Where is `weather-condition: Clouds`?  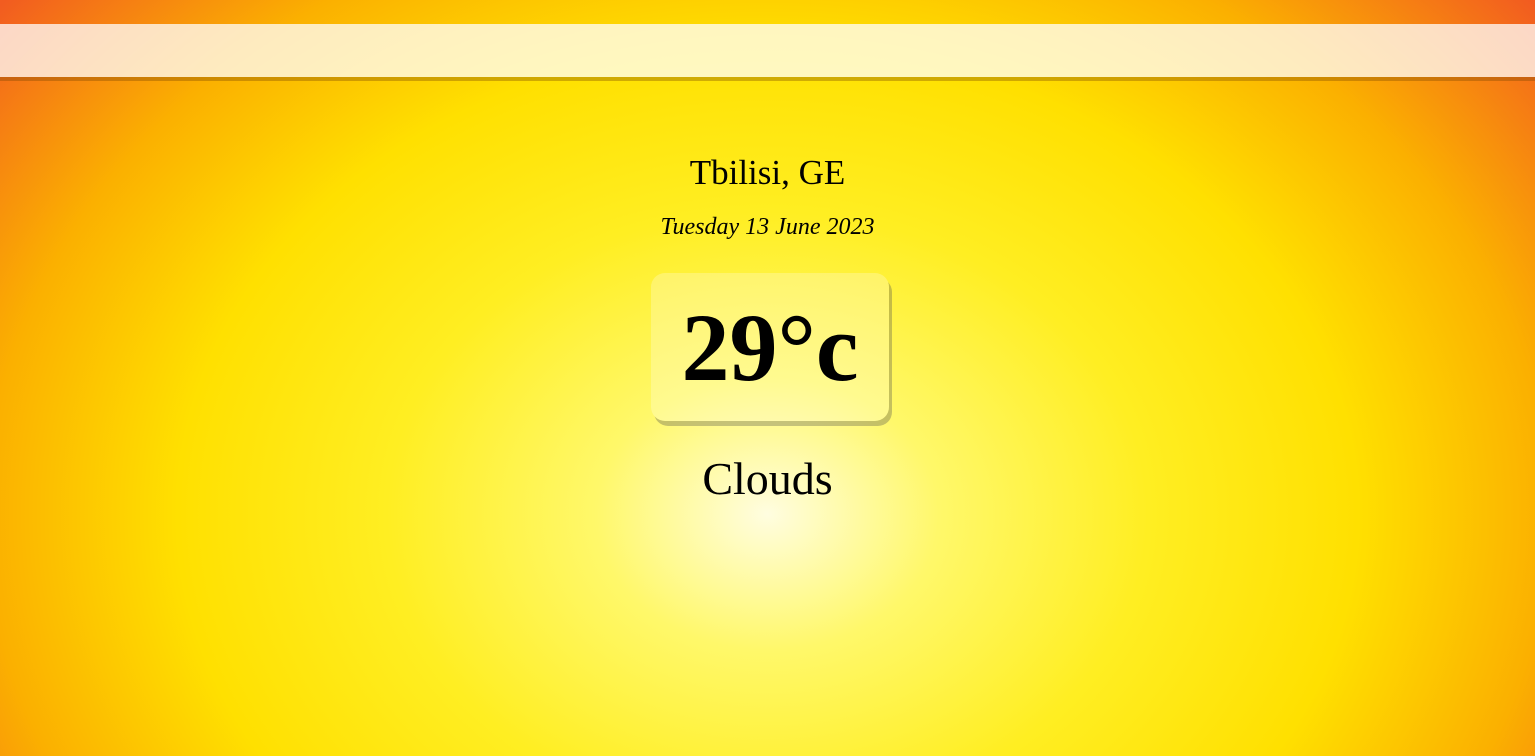
weather-condition: Clouds is located at coordinates (767, 478).